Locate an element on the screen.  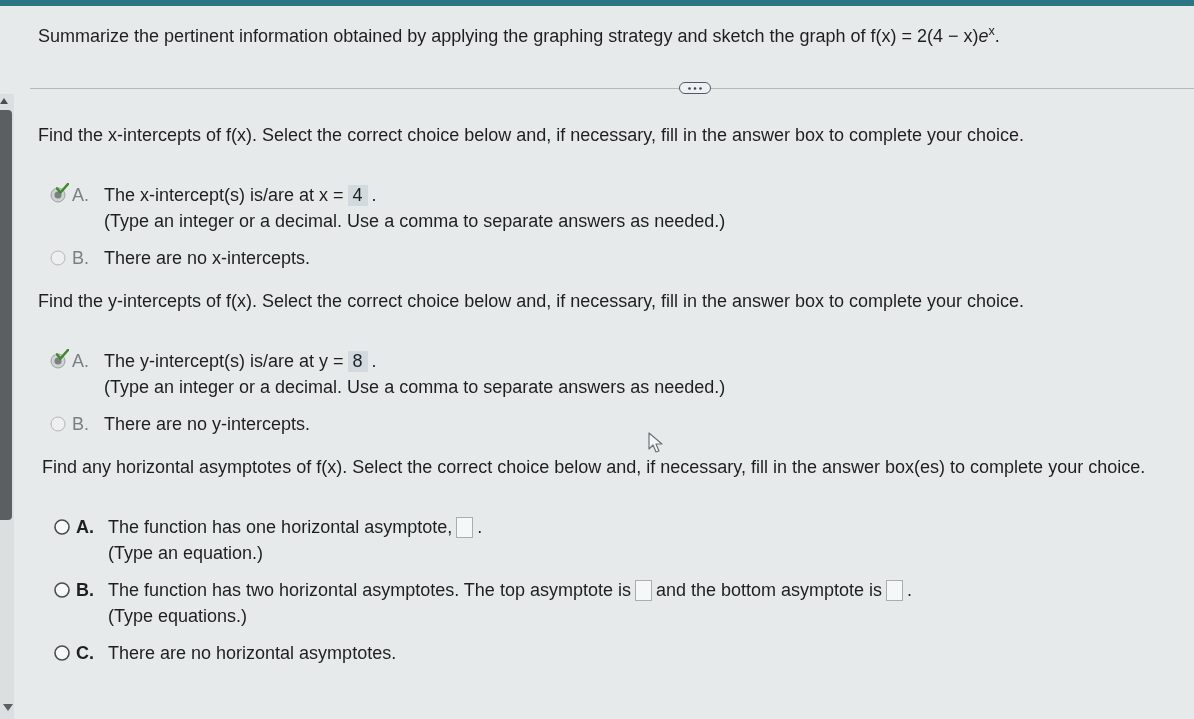
choice-text: There are no y-intercepts. is located at coordinates (207, 424).